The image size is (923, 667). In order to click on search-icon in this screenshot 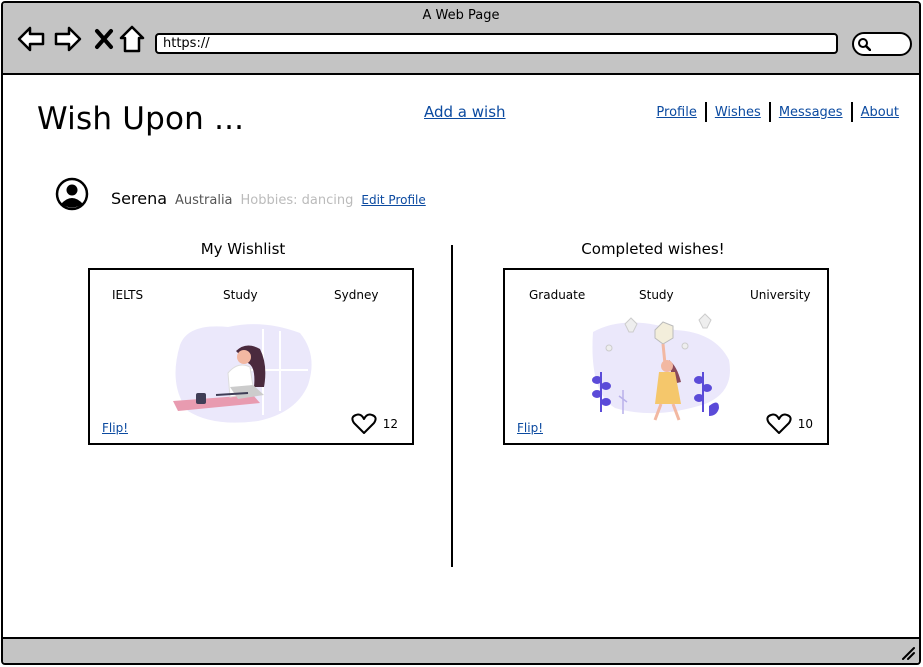, I will do `click(864, 44)`.